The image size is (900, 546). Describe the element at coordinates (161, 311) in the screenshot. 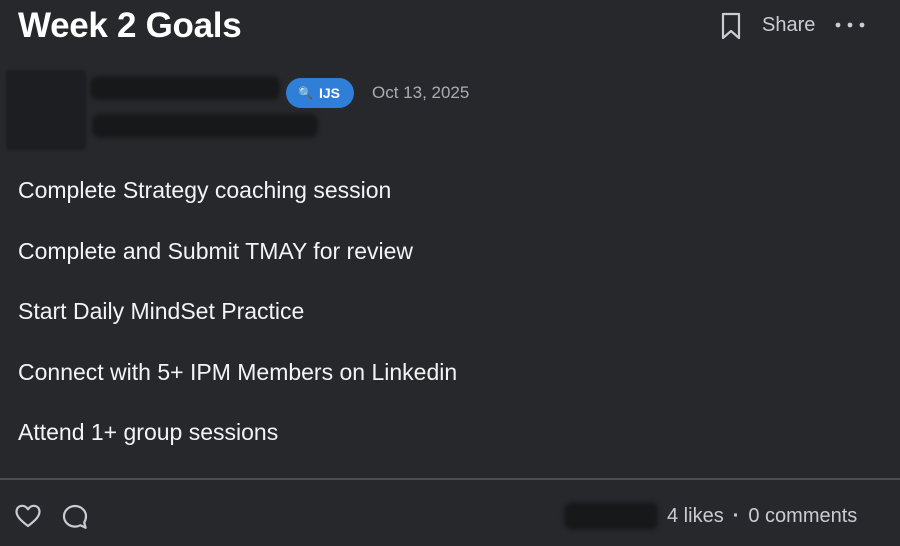

I see `goal-item: Start Daily MindSet Practice` at that location.